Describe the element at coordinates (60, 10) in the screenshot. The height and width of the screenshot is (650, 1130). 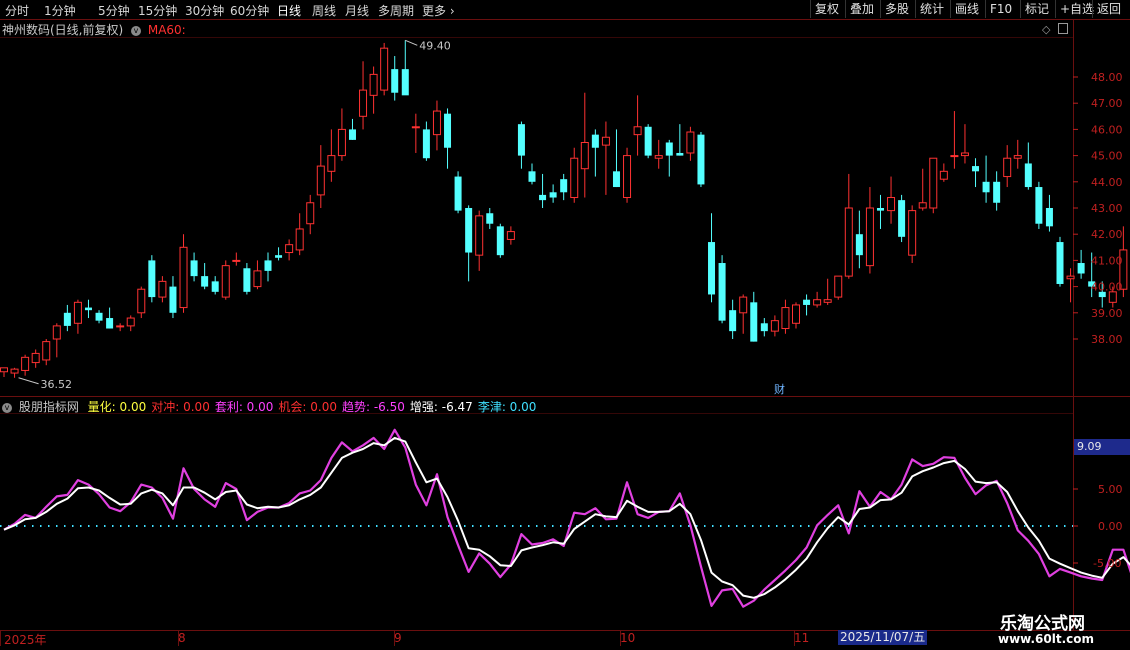
I see `tab-1min: 1分钟` at that location.